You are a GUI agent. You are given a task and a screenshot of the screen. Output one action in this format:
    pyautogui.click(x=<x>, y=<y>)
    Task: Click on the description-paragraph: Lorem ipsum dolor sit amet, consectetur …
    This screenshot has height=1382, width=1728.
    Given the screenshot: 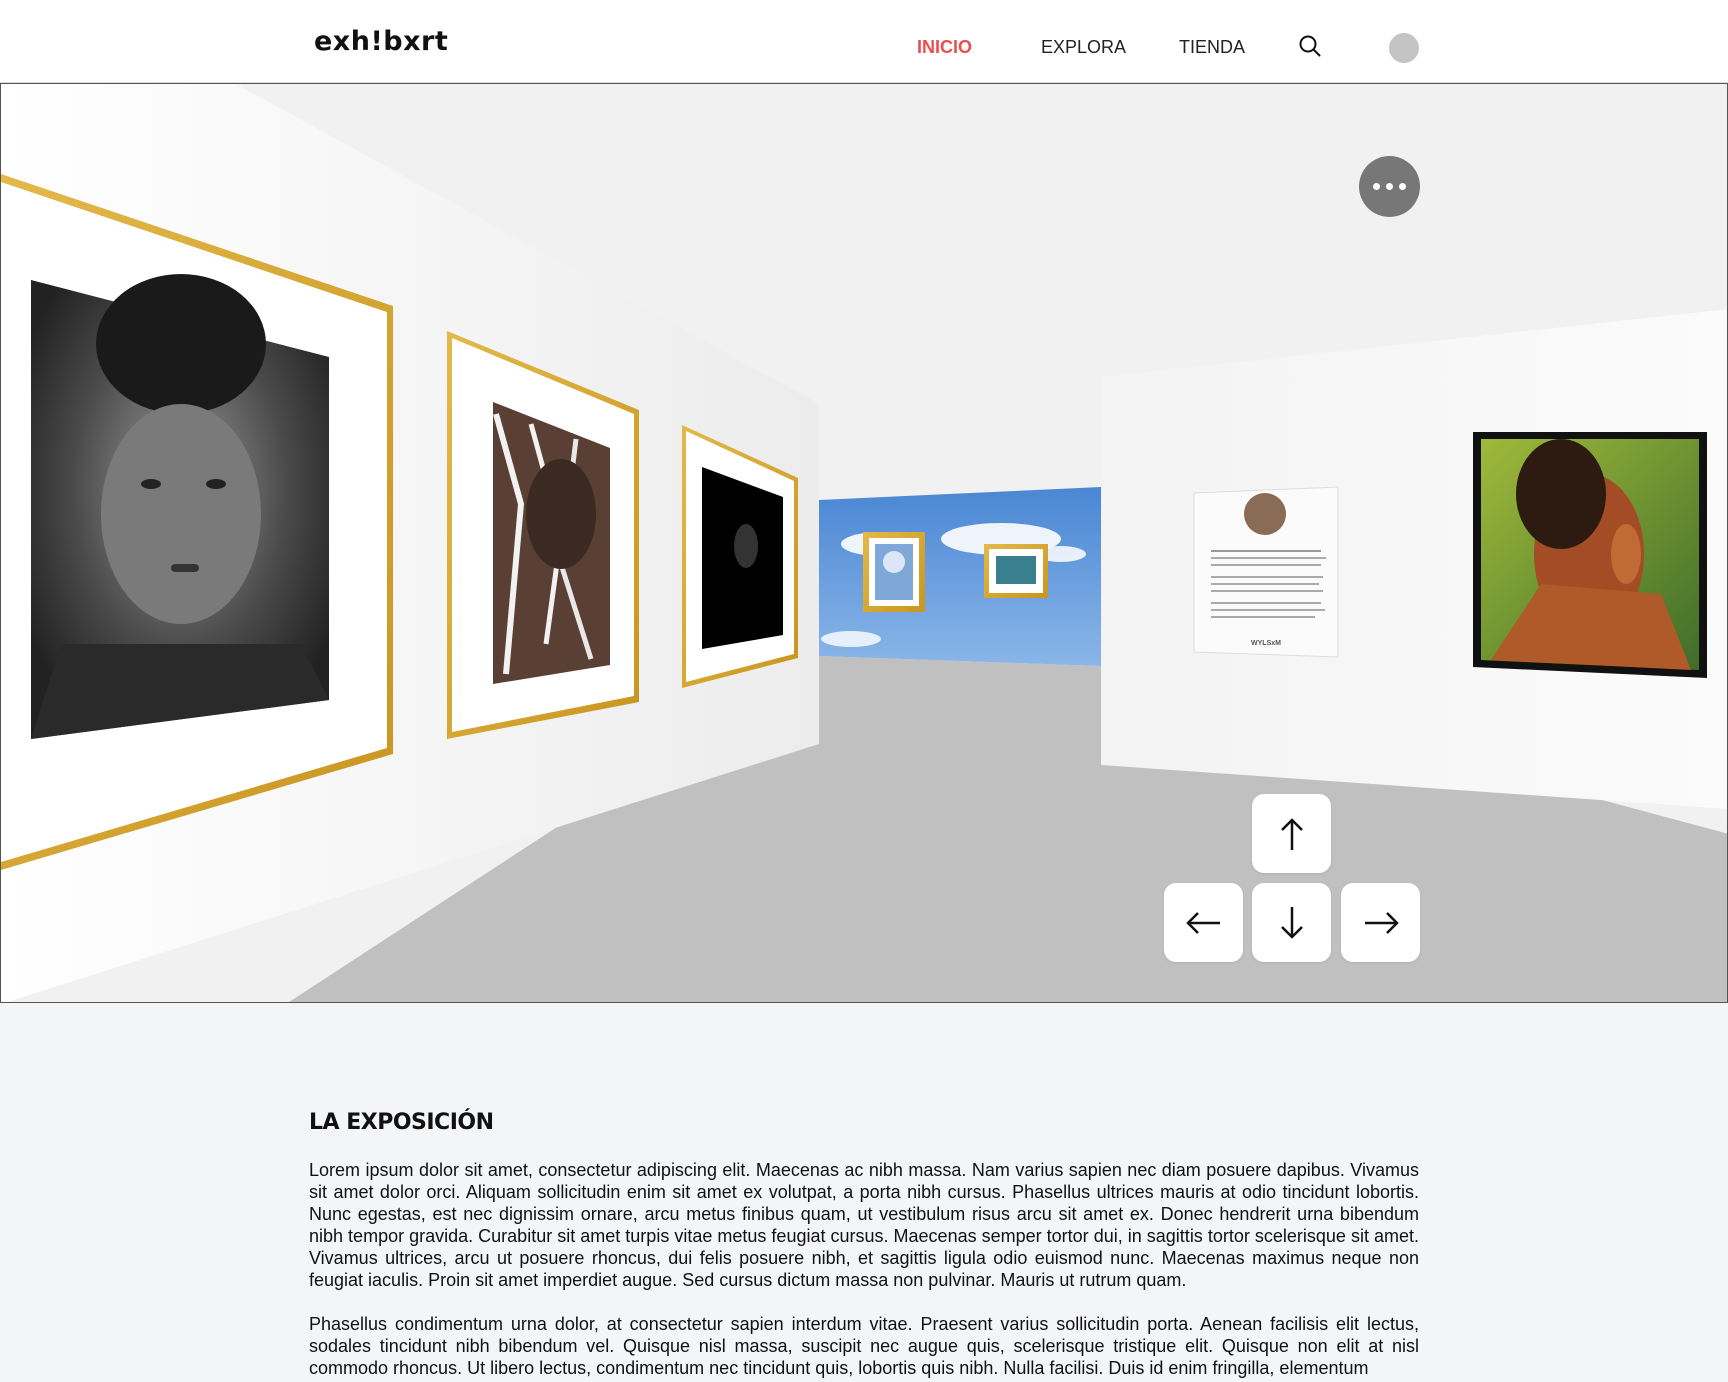 What is the action you would take?
    pyautogui.click(x=864, y=1225)
    